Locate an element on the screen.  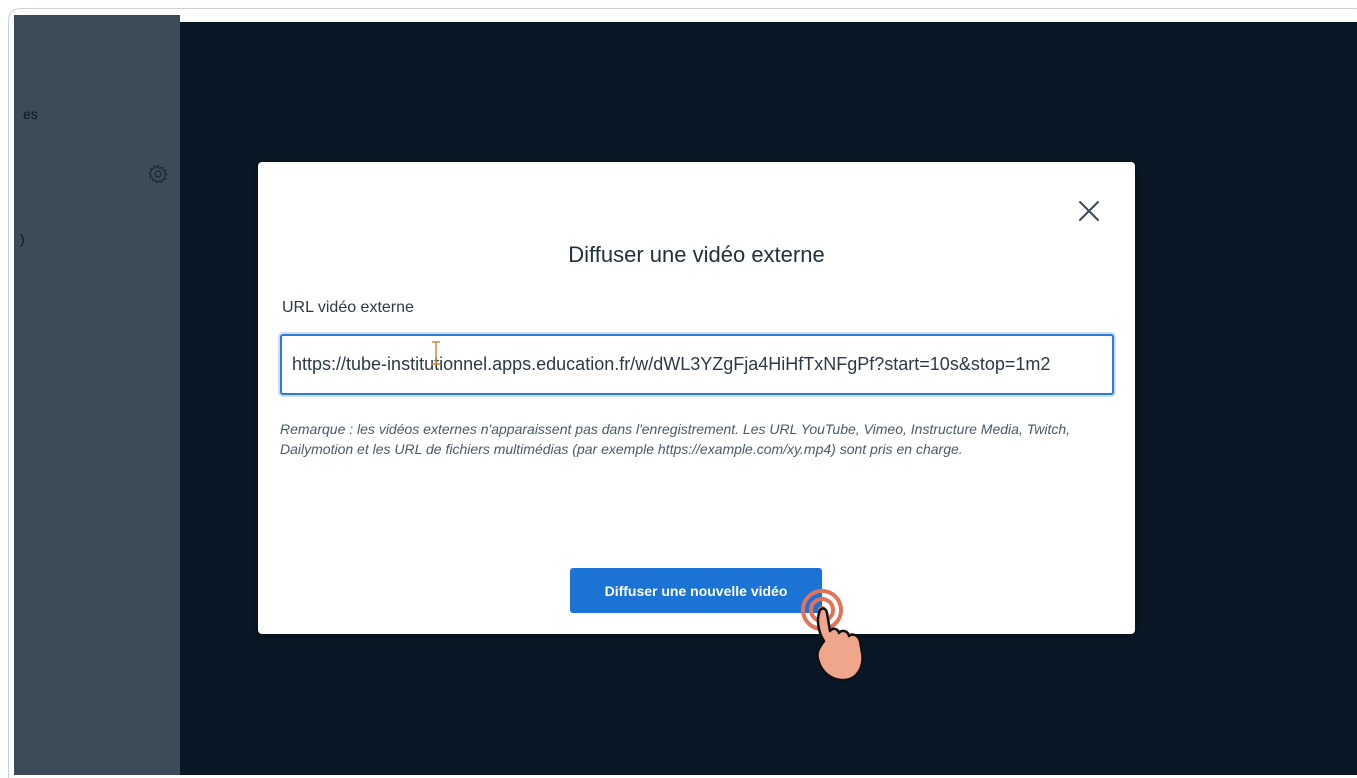
close-button is located at coordinates (1089, 211).